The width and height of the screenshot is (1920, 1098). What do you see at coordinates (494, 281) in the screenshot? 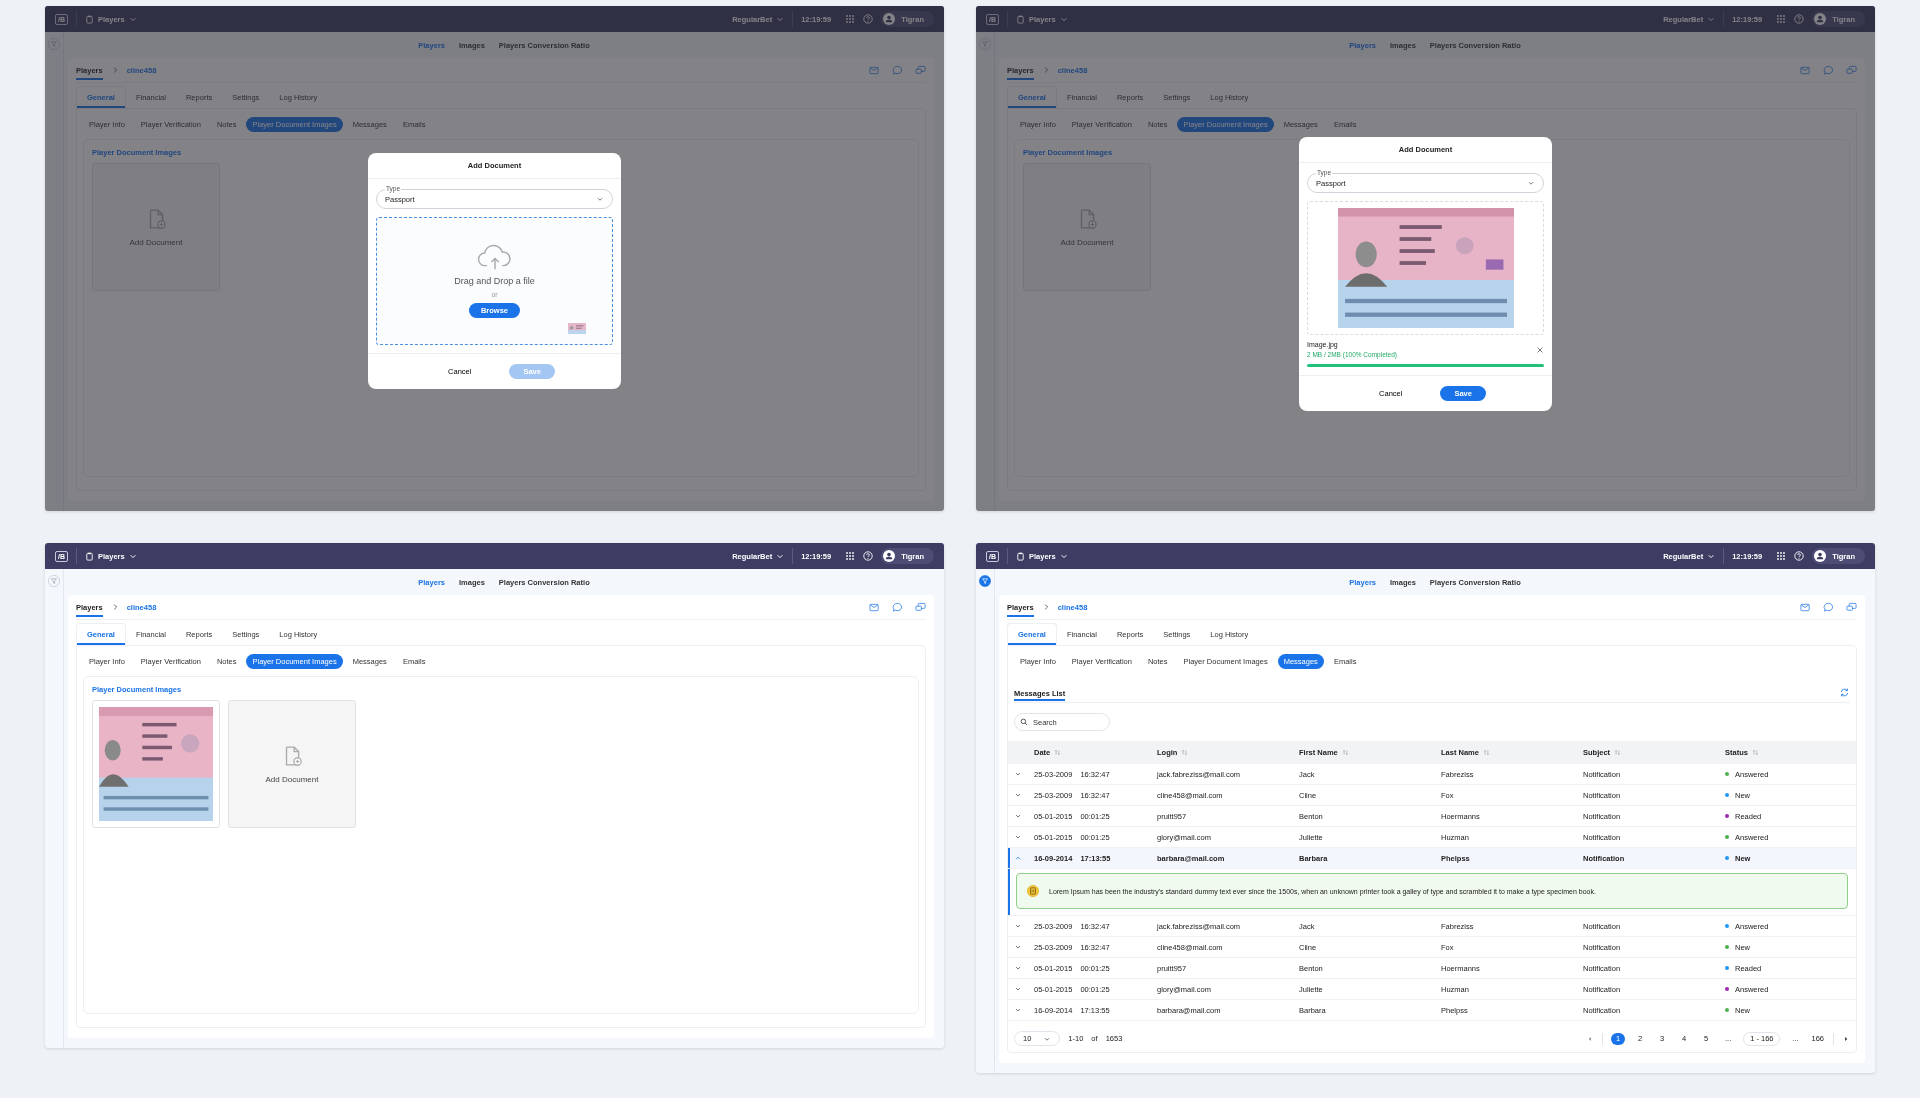
I see `drop-instruction: Drag and Drop a file` at bounding box center [494, 281].